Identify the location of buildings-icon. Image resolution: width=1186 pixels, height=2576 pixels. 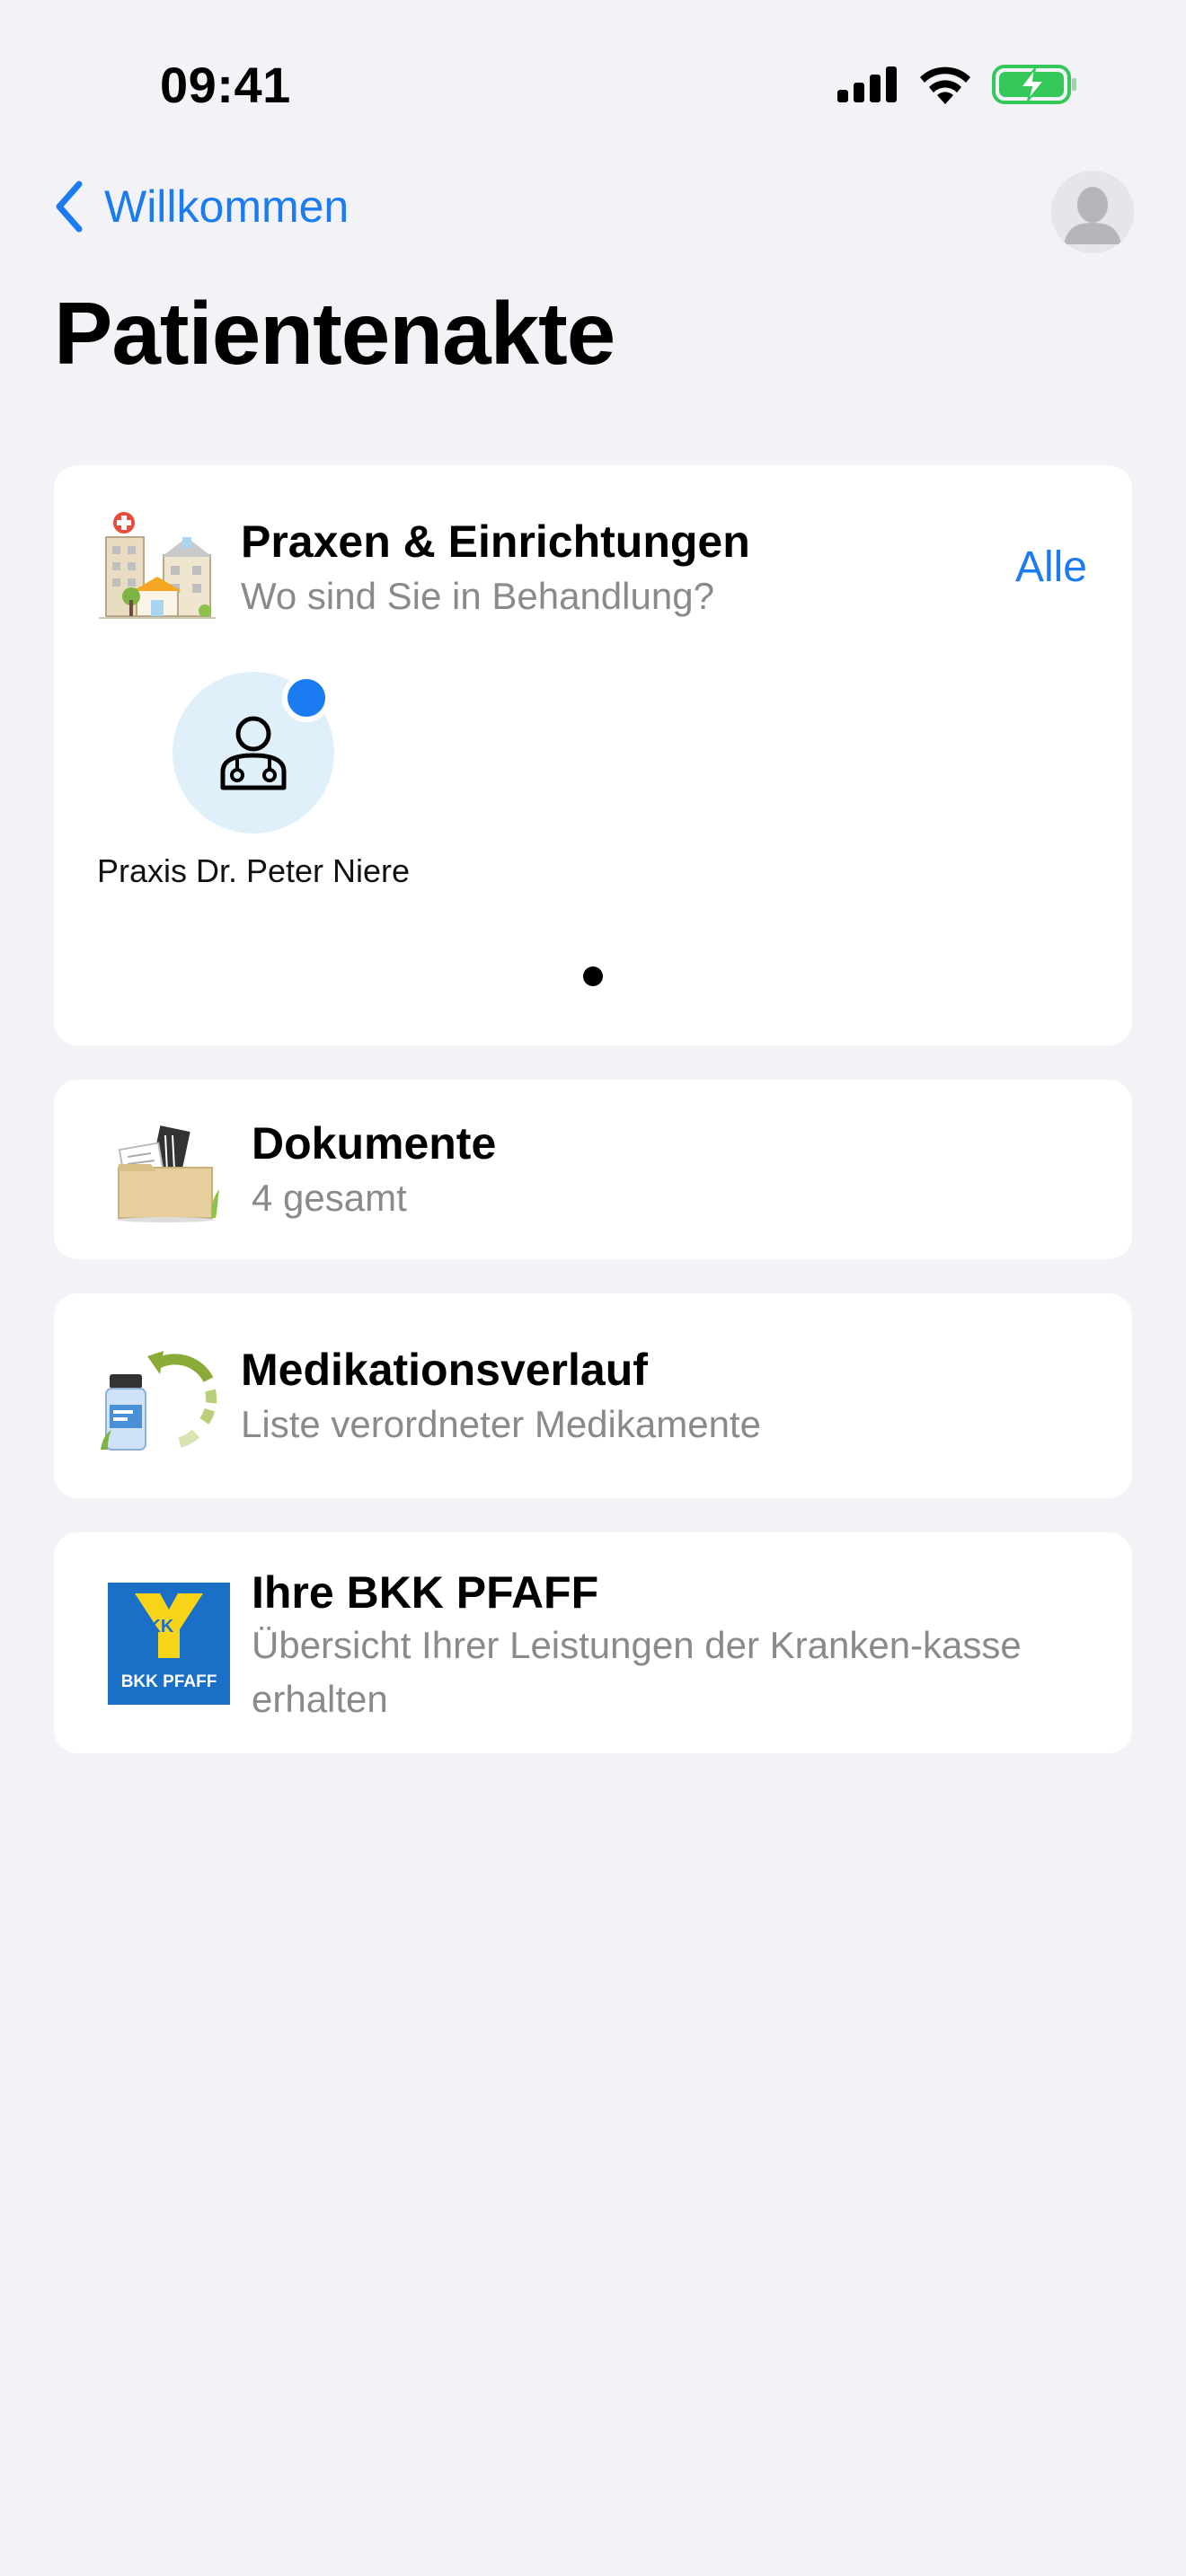
(157, 565).